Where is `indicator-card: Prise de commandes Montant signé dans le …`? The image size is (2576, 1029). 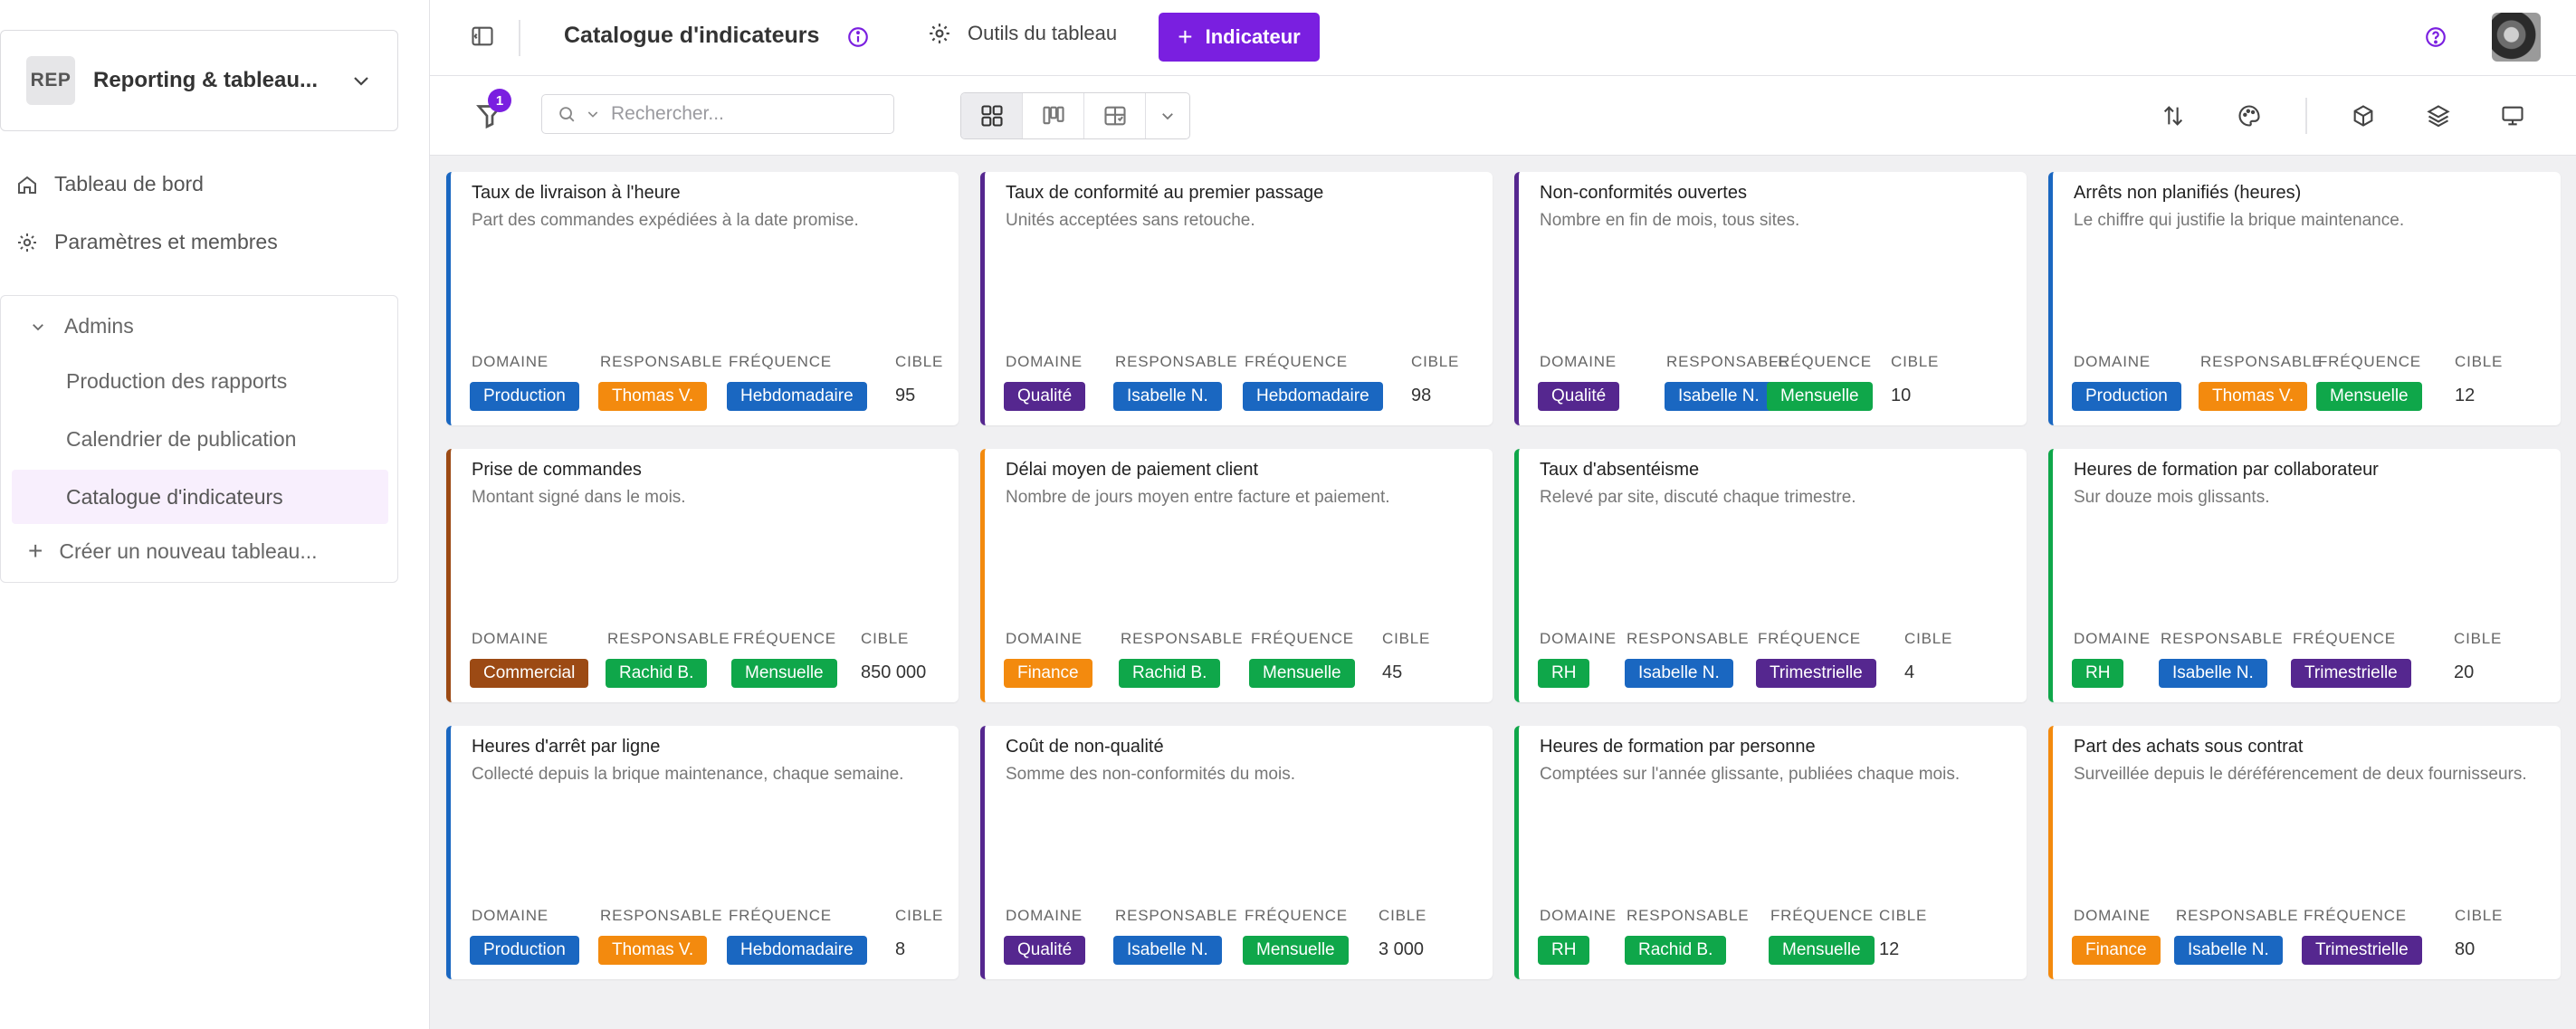
indicator-card: Prise de commandes Montant signé dans le … is located at coordinates (702, 575).